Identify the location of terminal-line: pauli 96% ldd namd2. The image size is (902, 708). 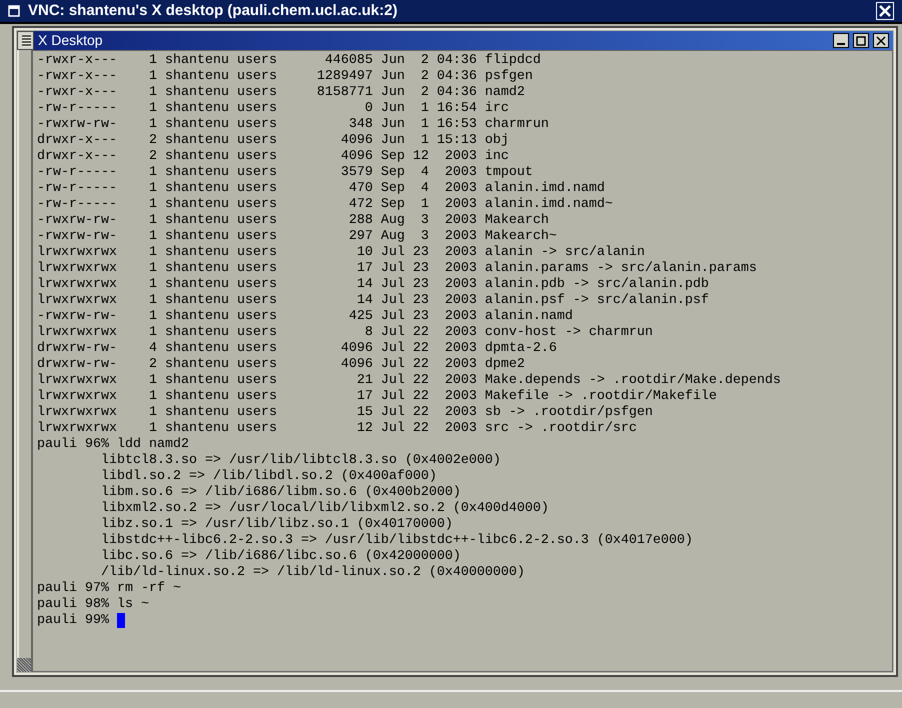
(113, 444).